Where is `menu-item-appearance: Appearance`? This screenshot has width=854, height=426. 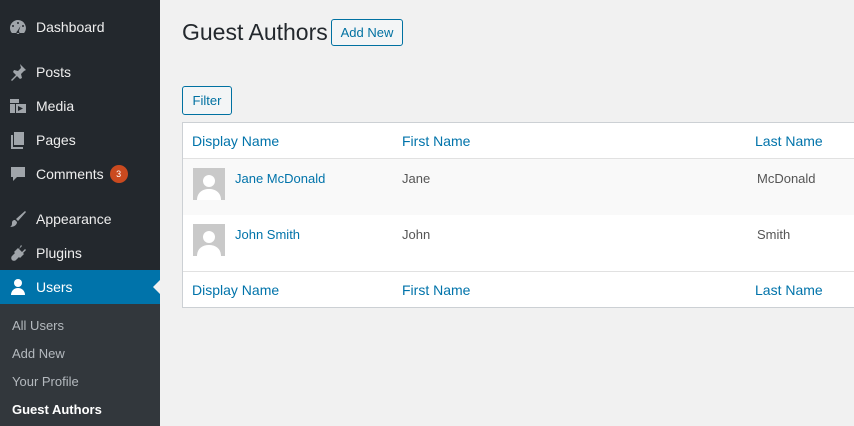 menu-item-appearance: Appearance is located at coordinates (80, 219).